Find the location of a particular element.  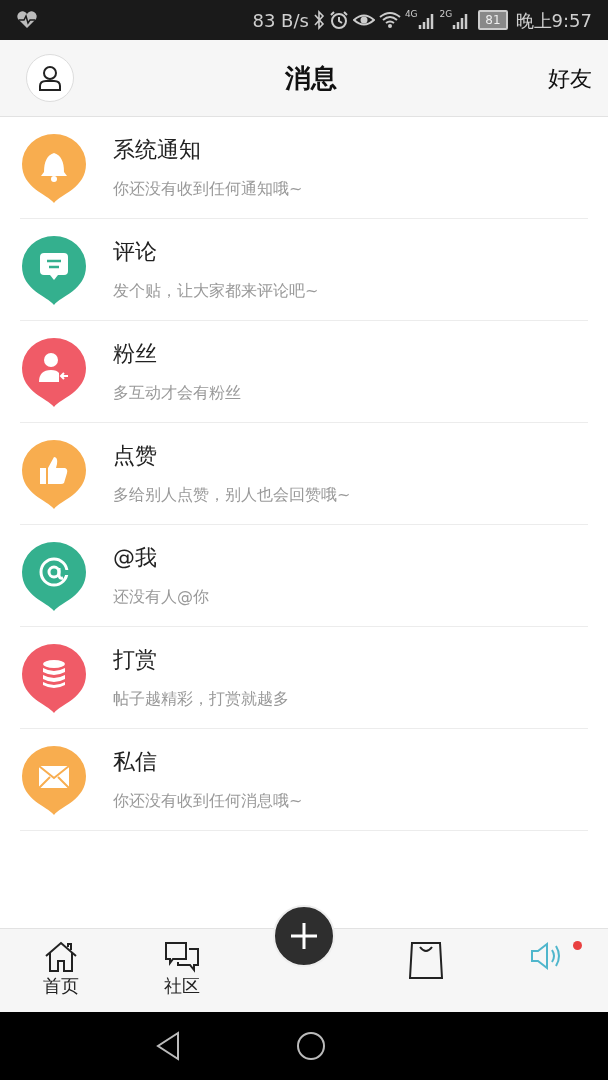

message-hint: 帖子越精彩，打赏就越多 is located at coordinates (201, 698).